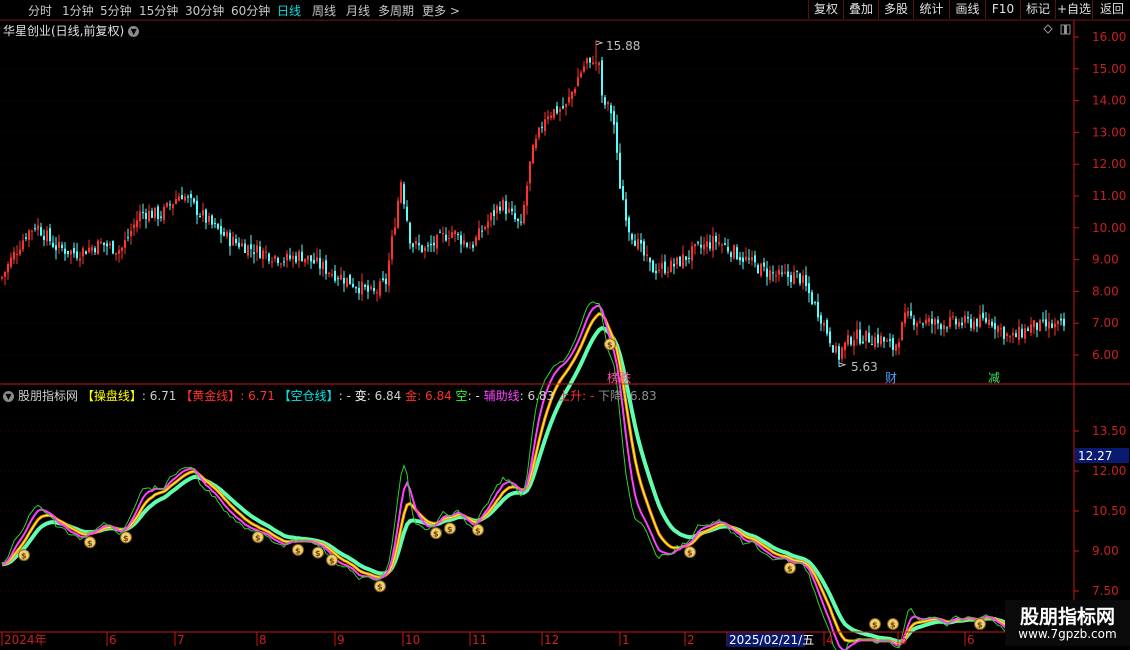 The width and height of the screenshot is (1130, 650). Describe the element at coordinates (891, 378) in the screenshot. I see `event-marker: 财` at that location.